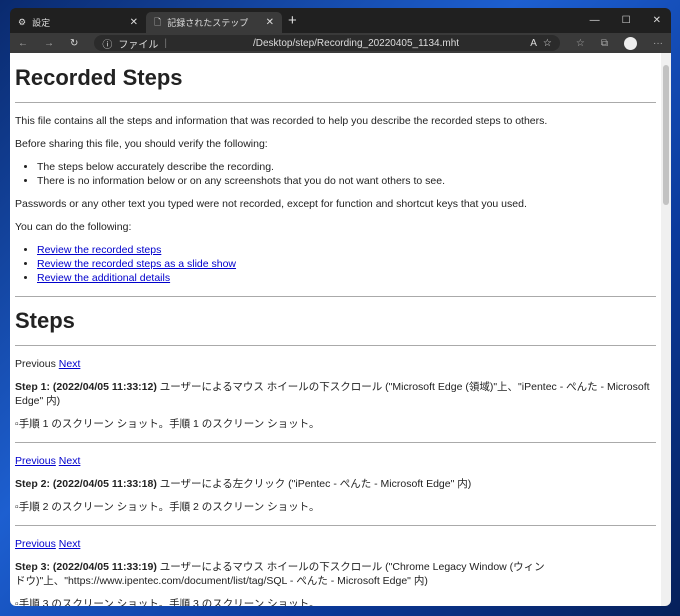  Describe the element at coordinates (340, 20) in the screenshot. I see `tab-bar: ⚙ 設定 ✕ 🗋 記録されたステップ ✕ + — ☐ ✕` at that location.